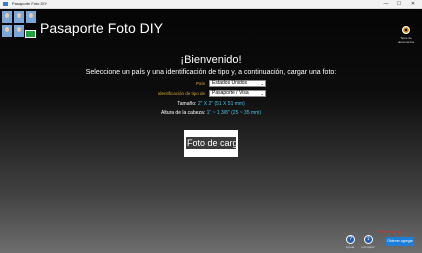 This screenshot has height=253, width=422. What do you see at coordinates (230, 83) in the screenshot?
I see `country-value: Estados Unidos` at bounding box center [230, 83].